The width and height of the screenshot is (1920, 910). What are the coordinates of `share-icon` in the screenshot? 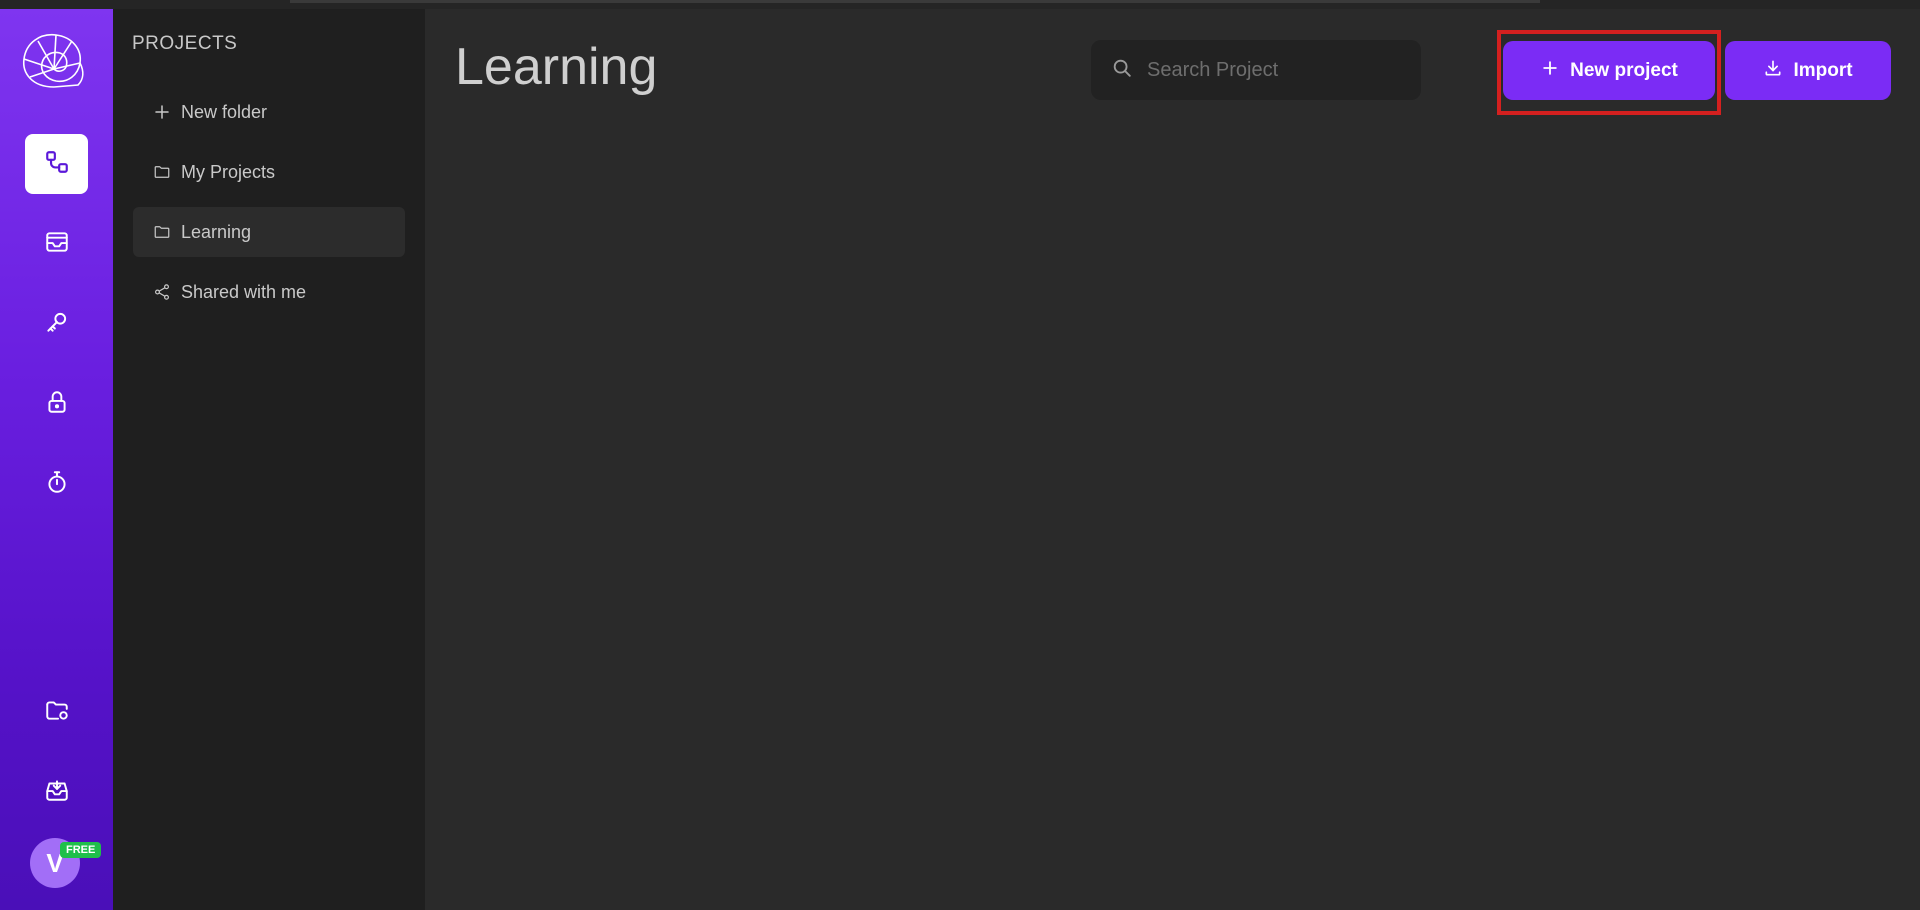 It's located at (162, 292).